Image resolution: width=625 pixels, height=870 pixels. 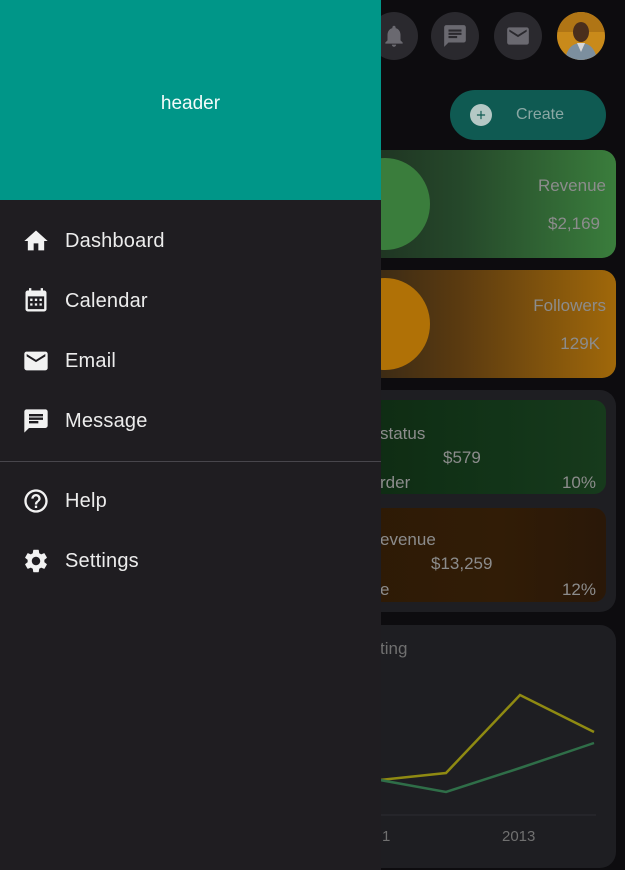 What do you see at coordinates (115, 240) in the screenshot?
I see `nav-item-label: Dashboard` at bounding box center [115, 240].